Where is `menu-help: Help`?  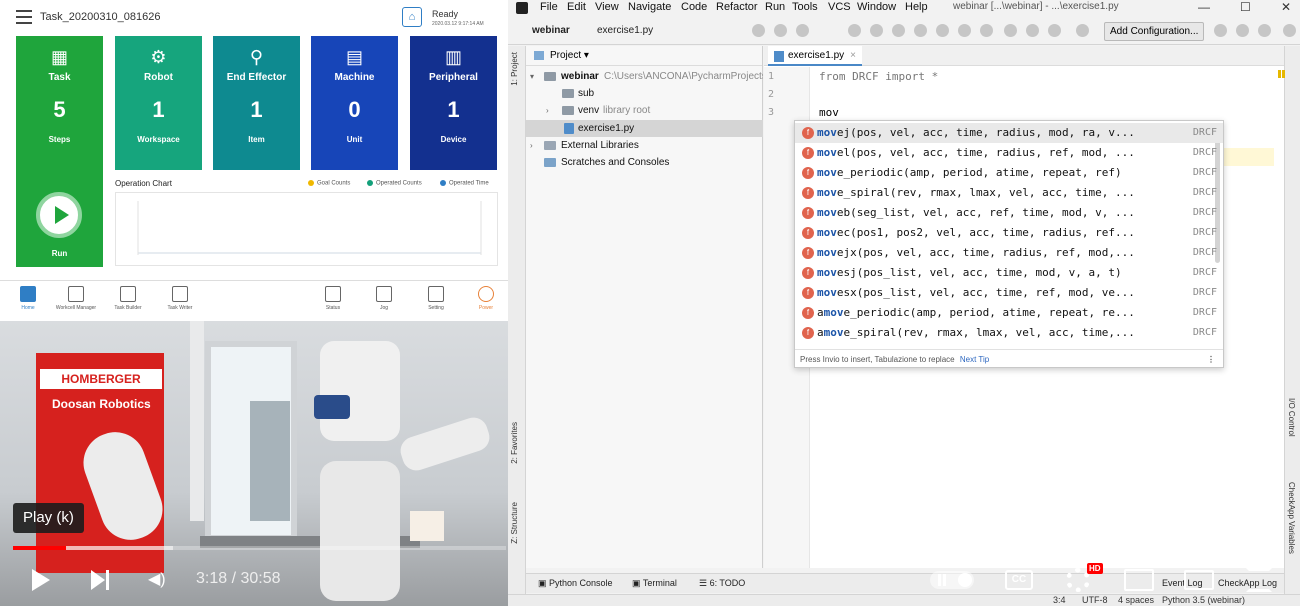
menu-help: Help is located at coordinates (916, 7).